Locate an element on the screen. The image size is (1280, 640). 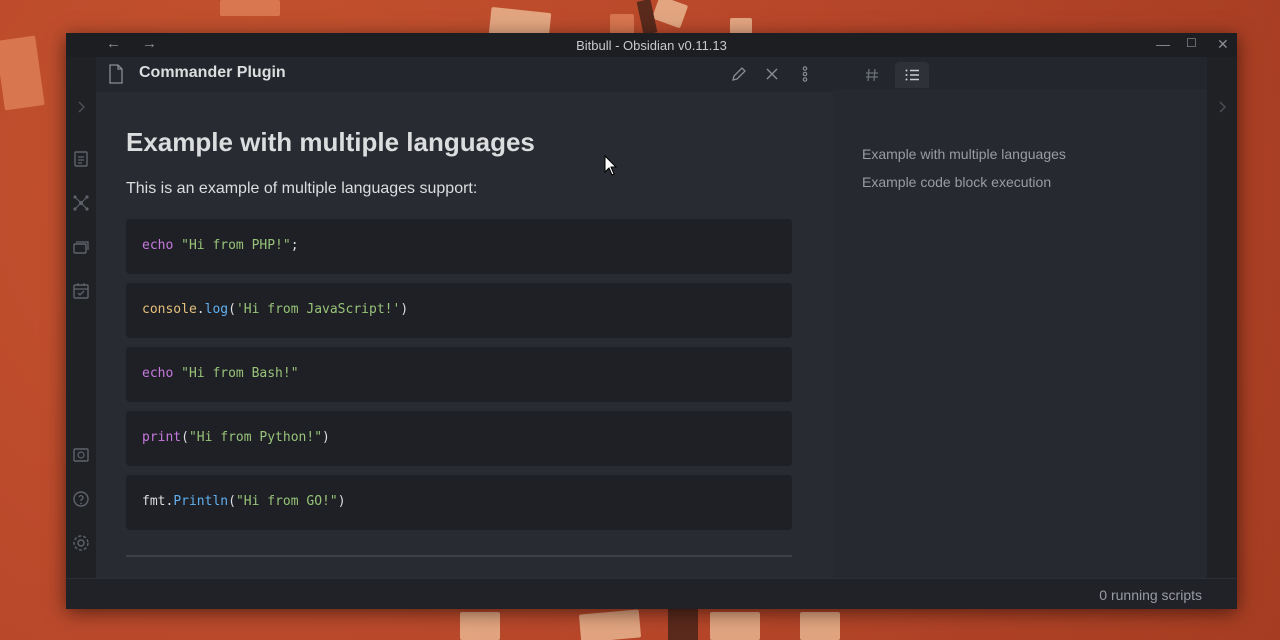
window-title: Bitbull - Obsidian v0.11.13 is located at coordinates (651, 45).